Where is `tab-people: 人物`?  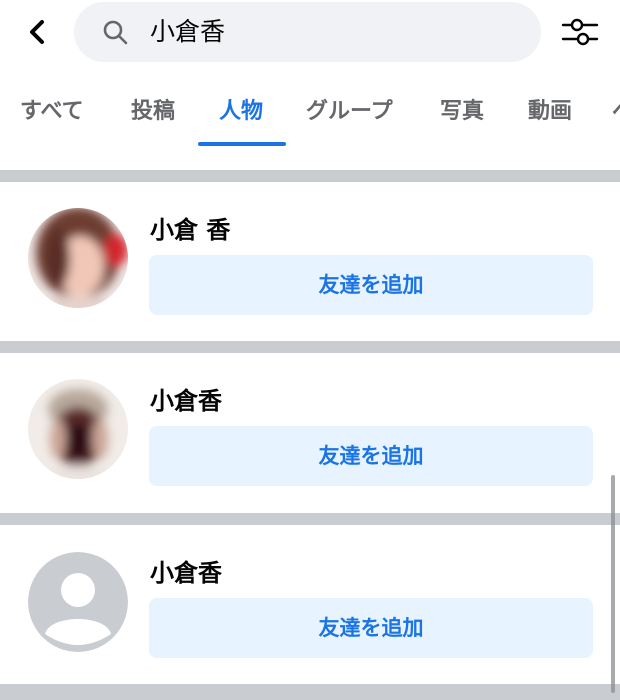 tab-people: 人物 is located at coordinates (241, 113).